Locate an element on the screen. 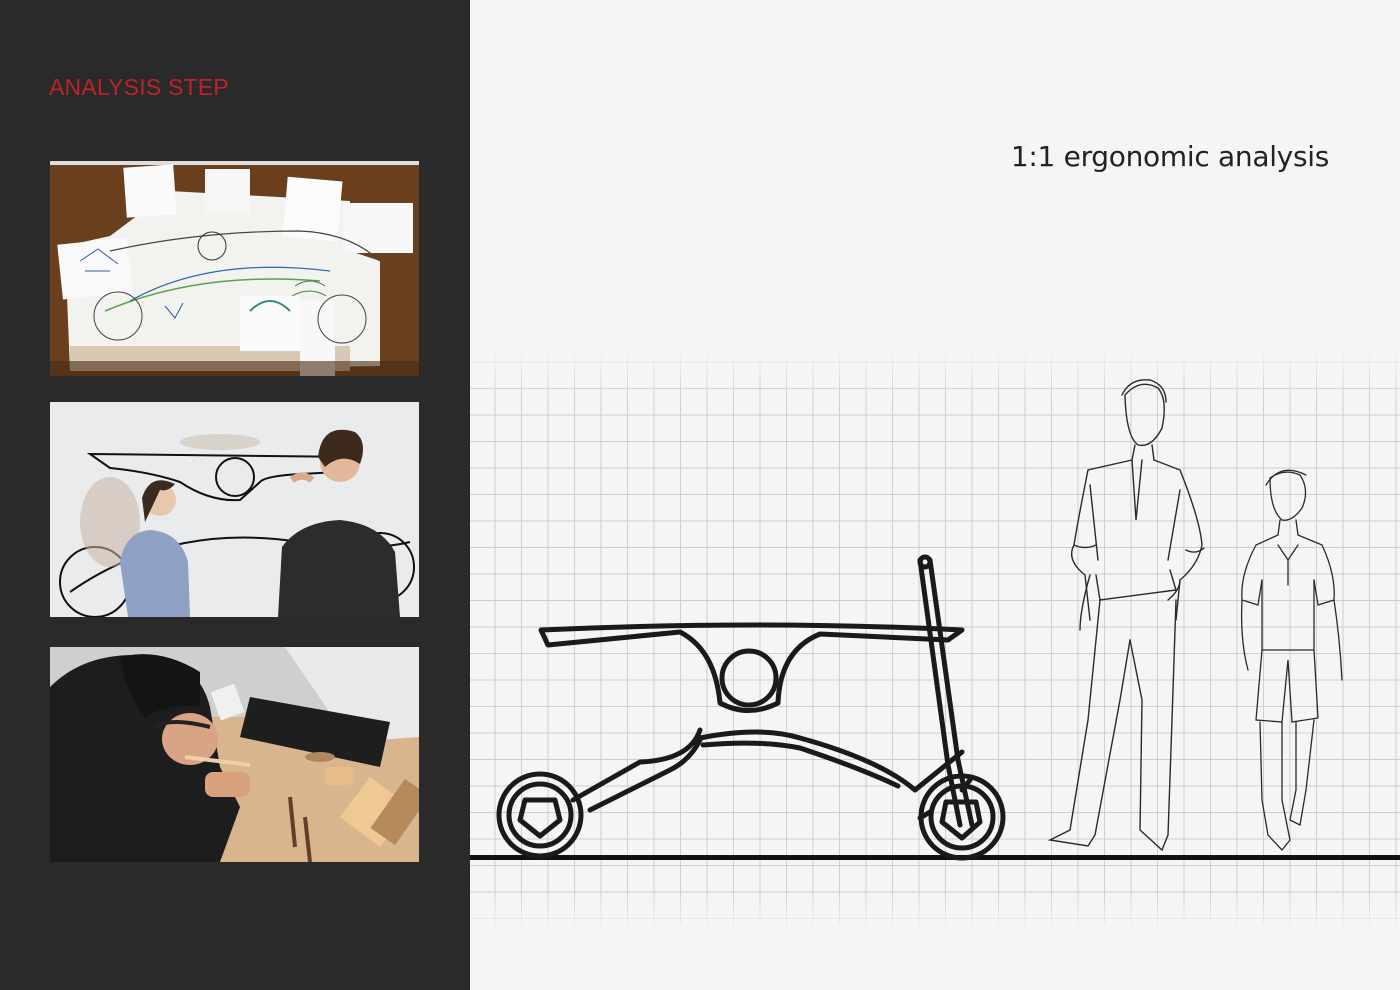 The width and height of the screenshot is (1400, 990). ground-line is located at coordinates (935, 857).